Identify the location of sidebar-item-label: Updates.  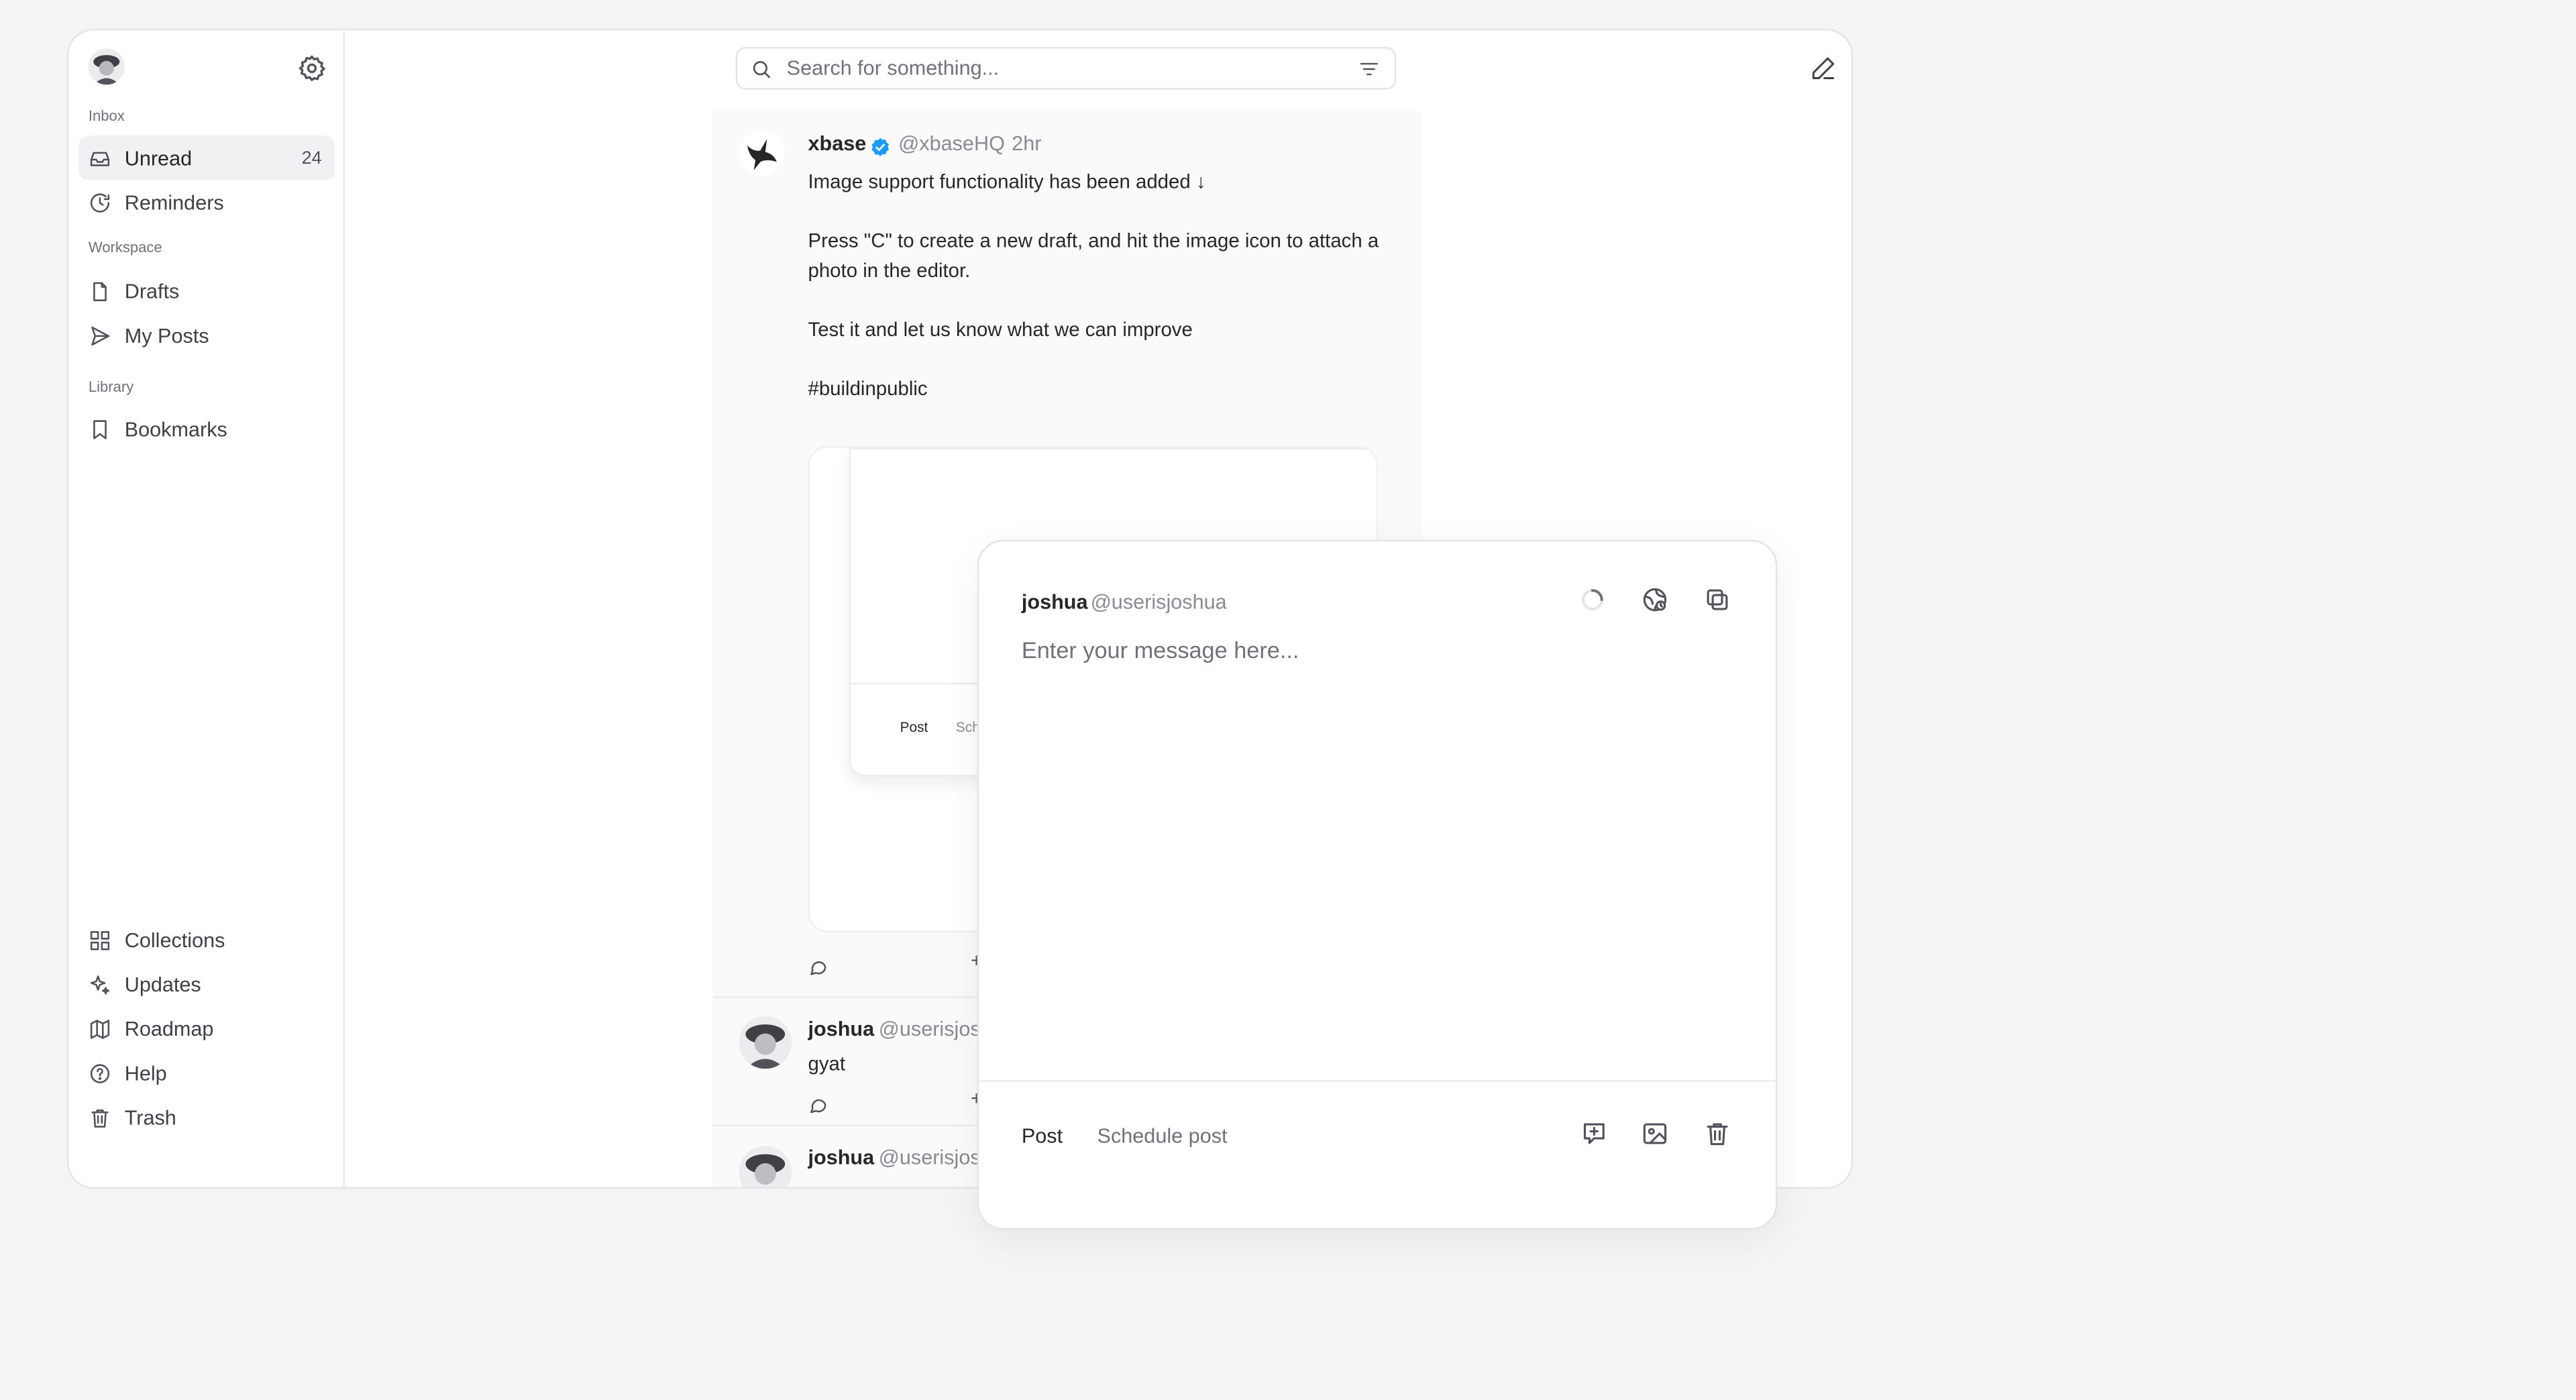
(162, 984).